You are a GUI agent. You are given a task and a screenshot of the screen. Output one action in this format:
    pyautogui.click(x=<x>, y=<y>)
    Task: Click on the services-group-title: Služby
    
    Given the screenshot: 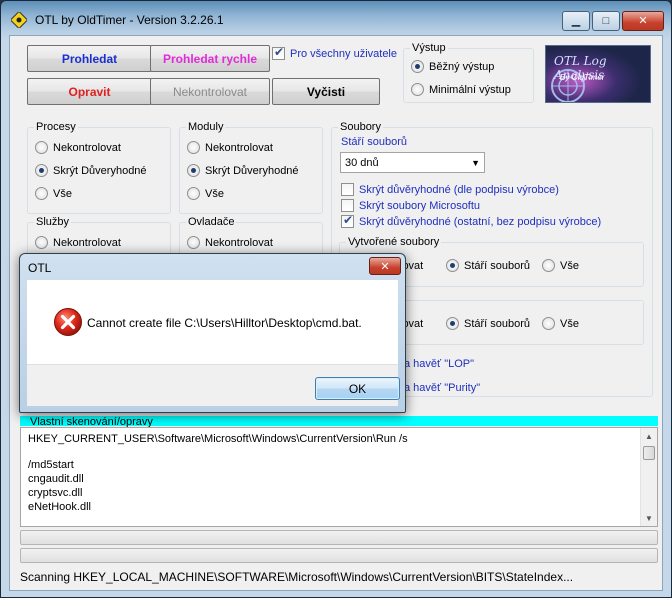 What is the action you would take?
    pyautogui.click(x=53, y=222)
    